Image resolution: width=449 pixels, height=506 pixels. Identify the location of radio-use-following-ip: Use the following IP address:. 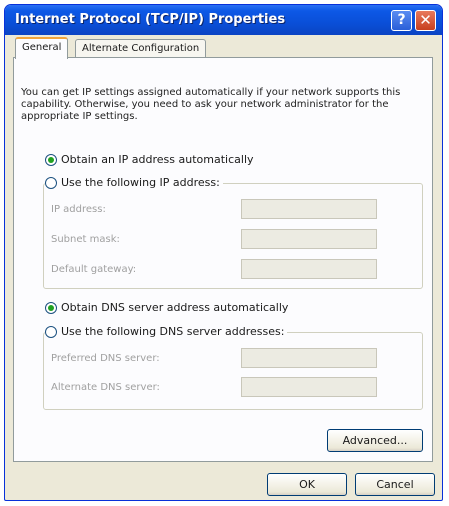
(134, 182).